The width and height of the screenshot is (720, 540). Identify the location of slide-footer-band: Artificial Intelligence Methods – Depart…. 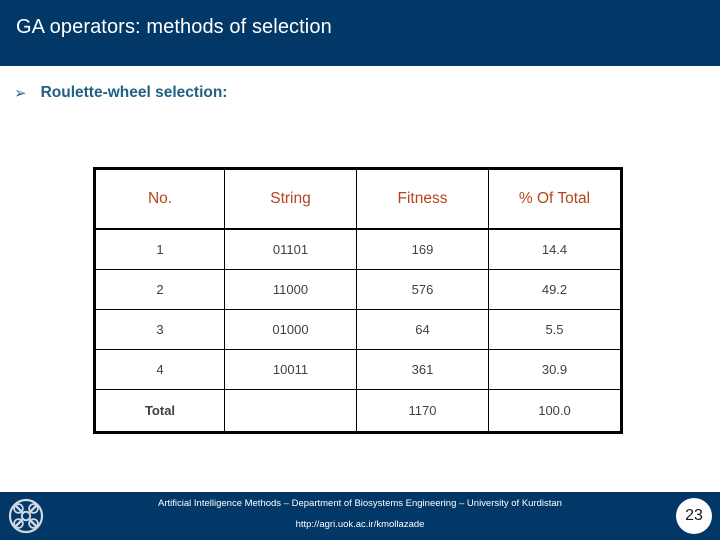
(360, 516).